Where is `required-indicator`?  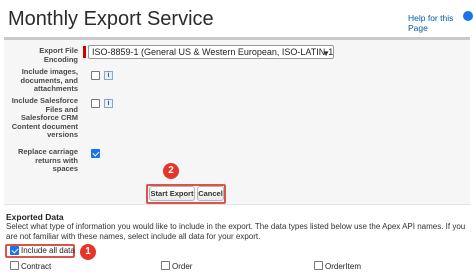 required-indicator is located at coordinates (84, 52).